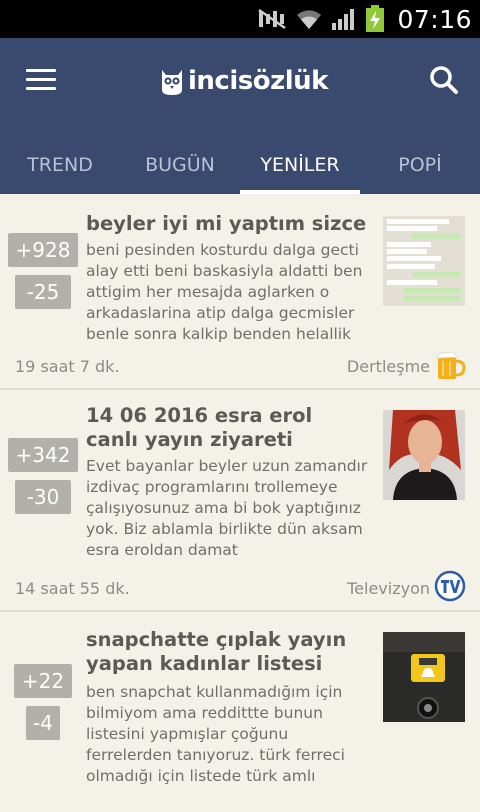 Image resolution: width=480 pixels, height=812 pixels. Describe the element at coordinates (60, 165) in the screenshot. I see `tab-trend: TREND` at that location.